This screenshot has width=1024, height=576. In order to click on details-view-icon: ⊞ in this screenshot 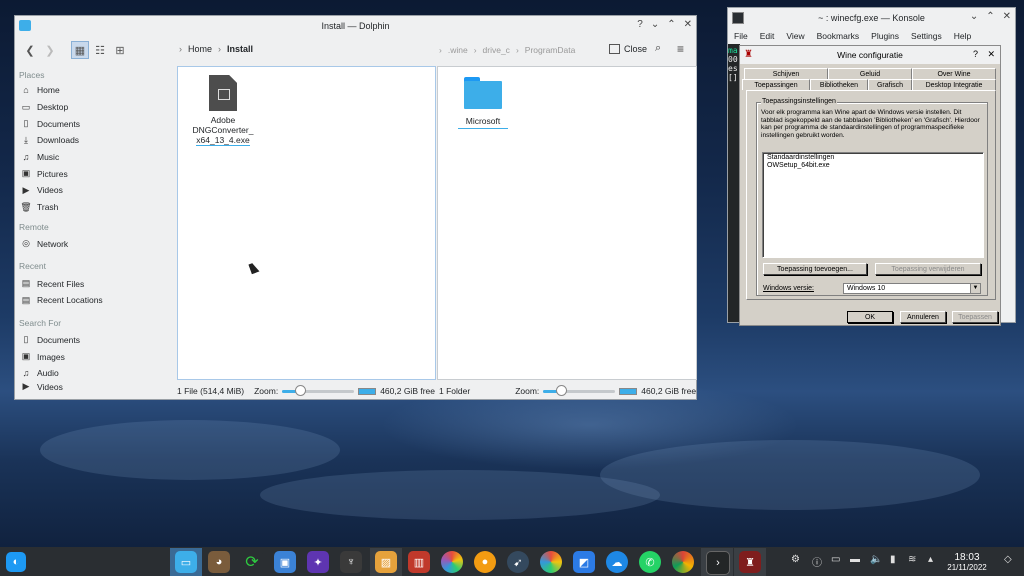, I will do `click(120, 50)`.